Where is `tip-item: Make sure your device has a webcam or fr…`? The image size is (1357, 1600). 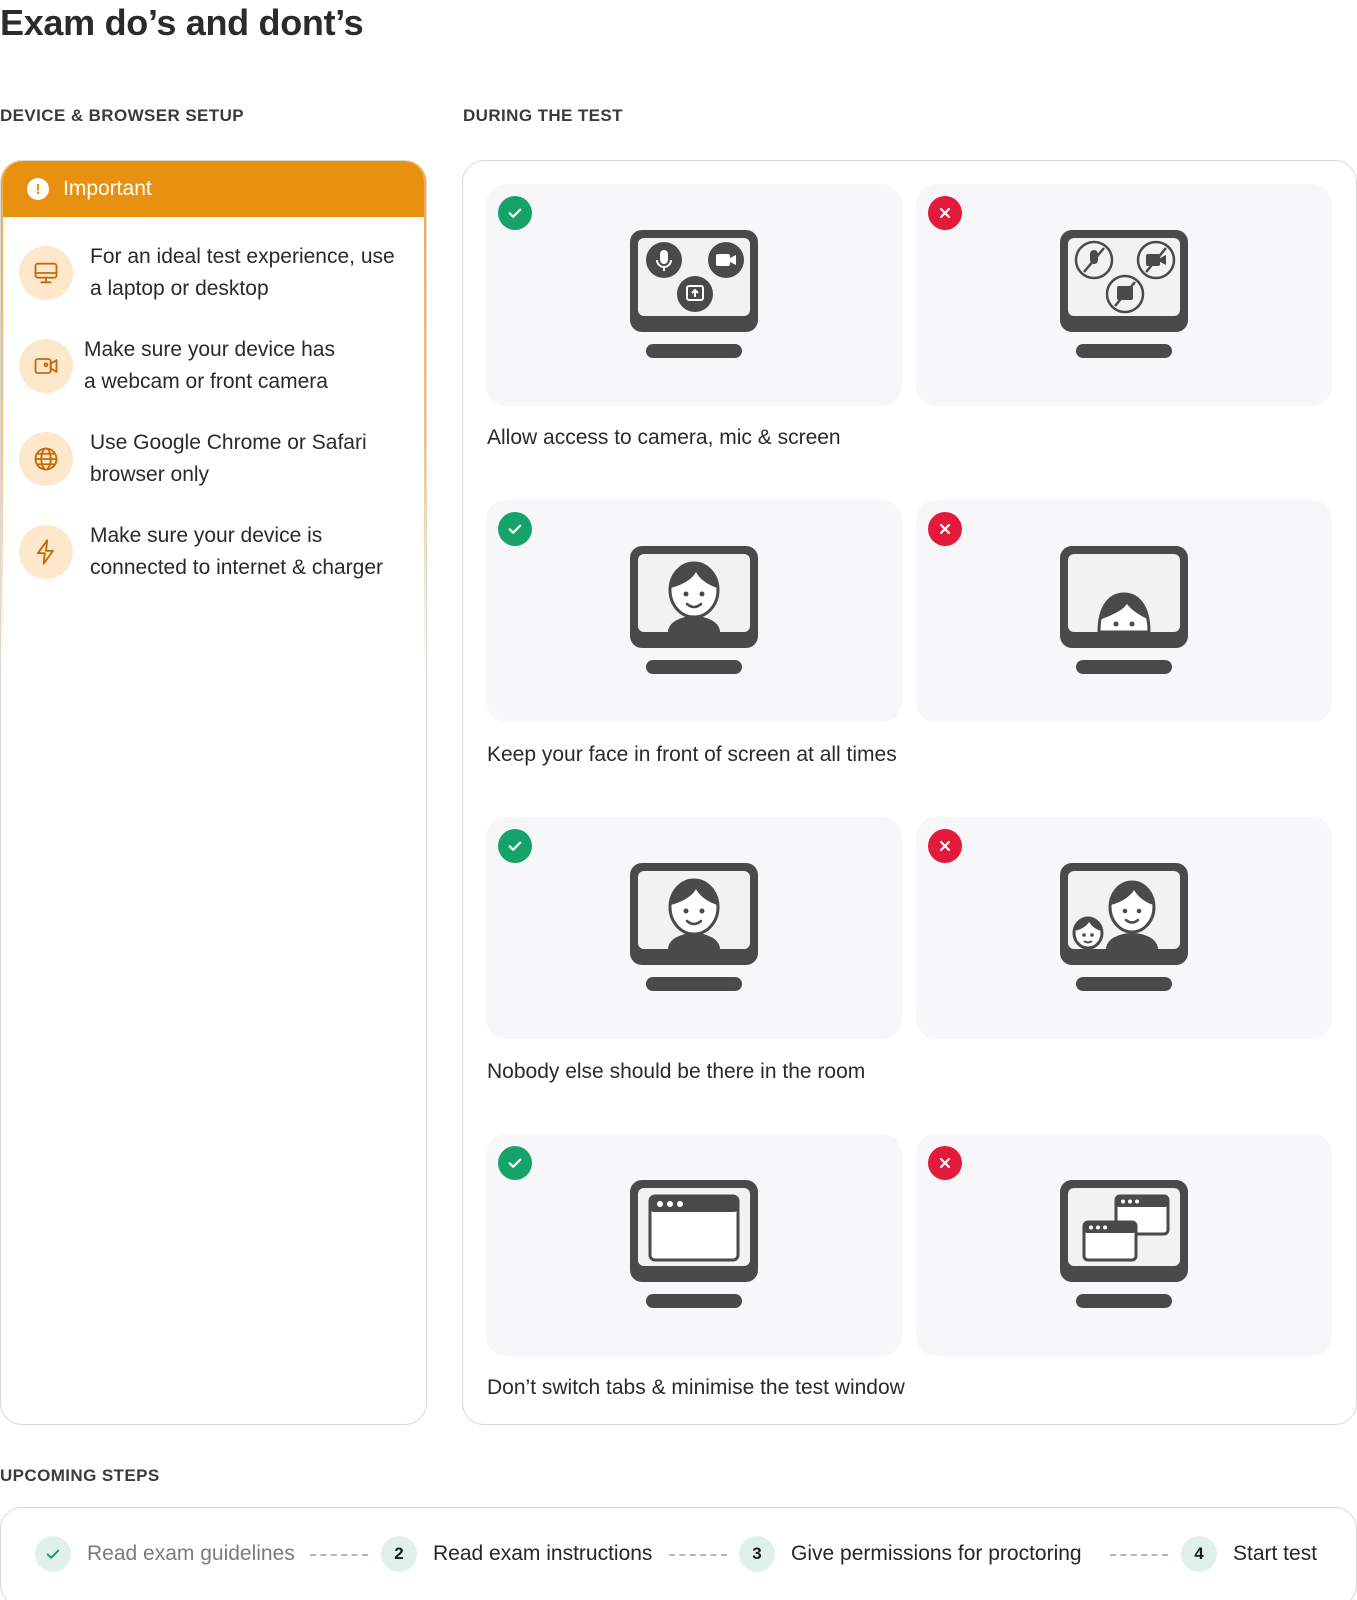 tip-item: Make sure your device has a webcam or fr… is located at coordinates (177, 366).